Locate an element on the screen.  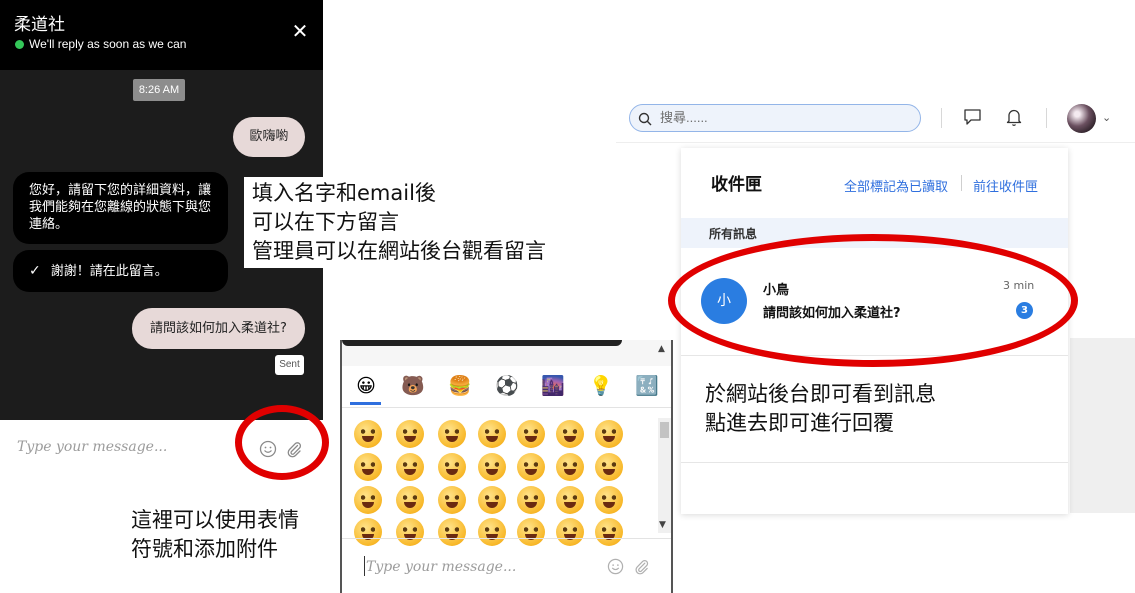
search-box is located at coordinates (775, 118).